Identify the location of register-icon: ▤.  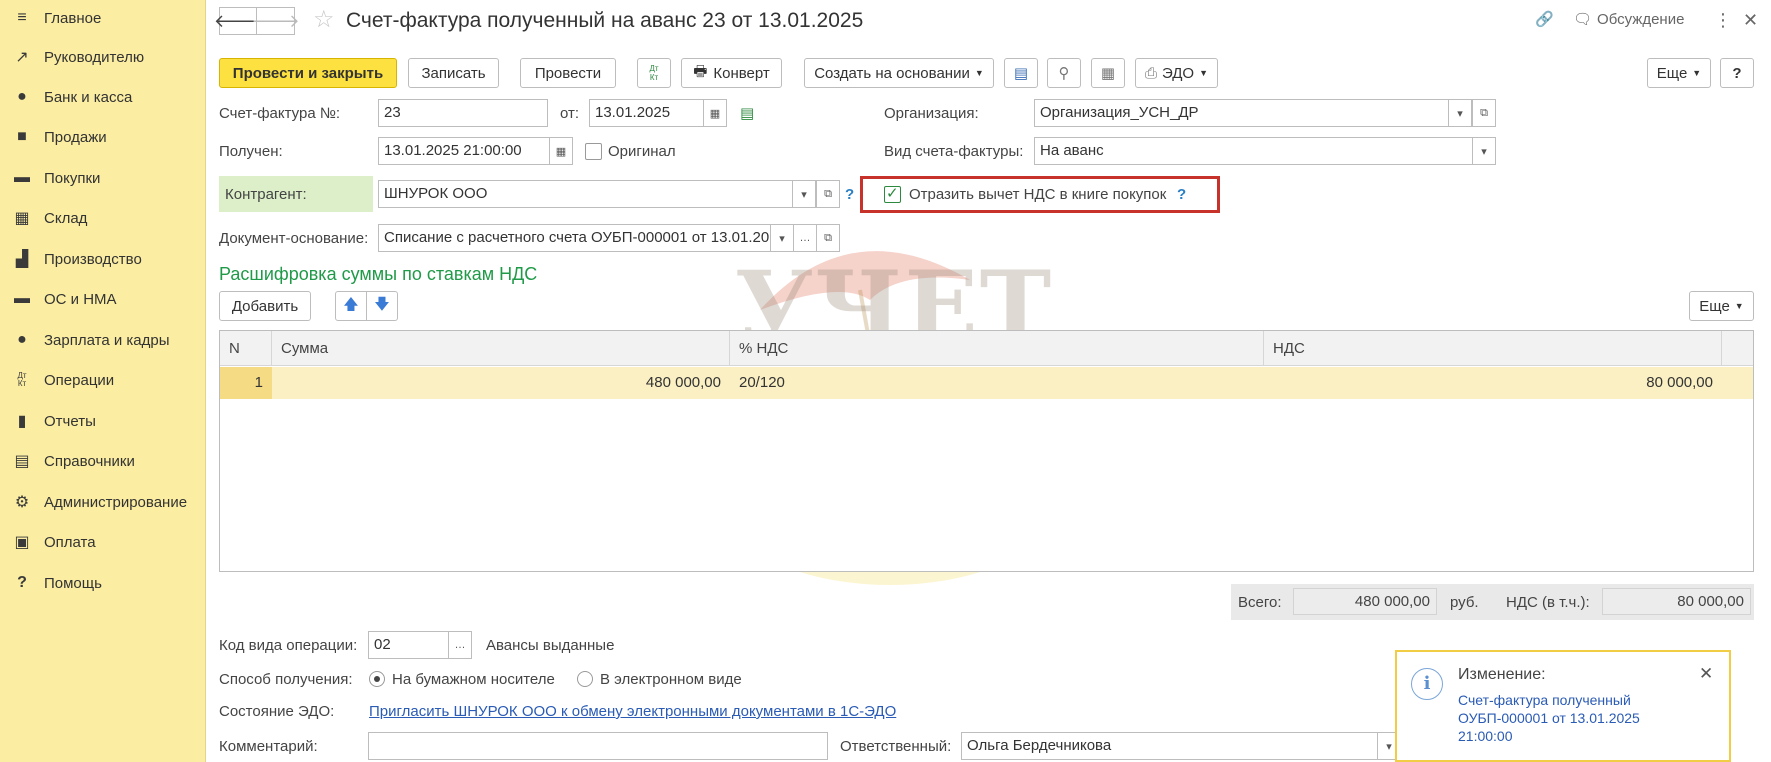
(747, 113).